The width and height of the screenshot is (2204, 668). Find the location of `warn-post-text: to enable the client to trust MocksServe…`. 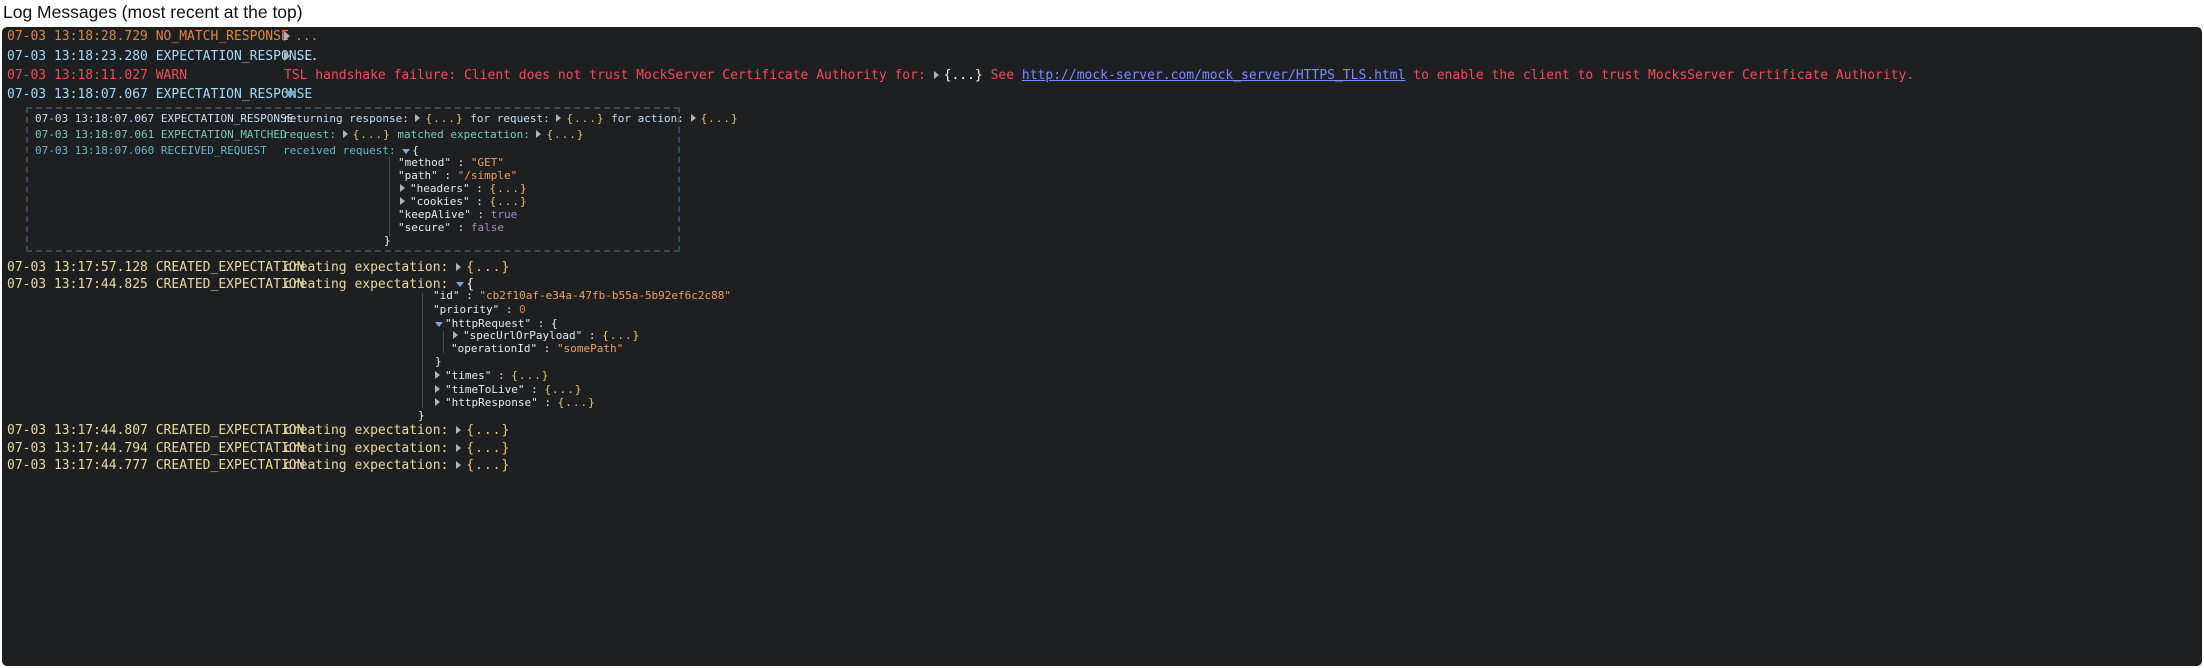

warn-post-text: to enable the client to trust MocksServe… is located at coordinates (1664, 75).